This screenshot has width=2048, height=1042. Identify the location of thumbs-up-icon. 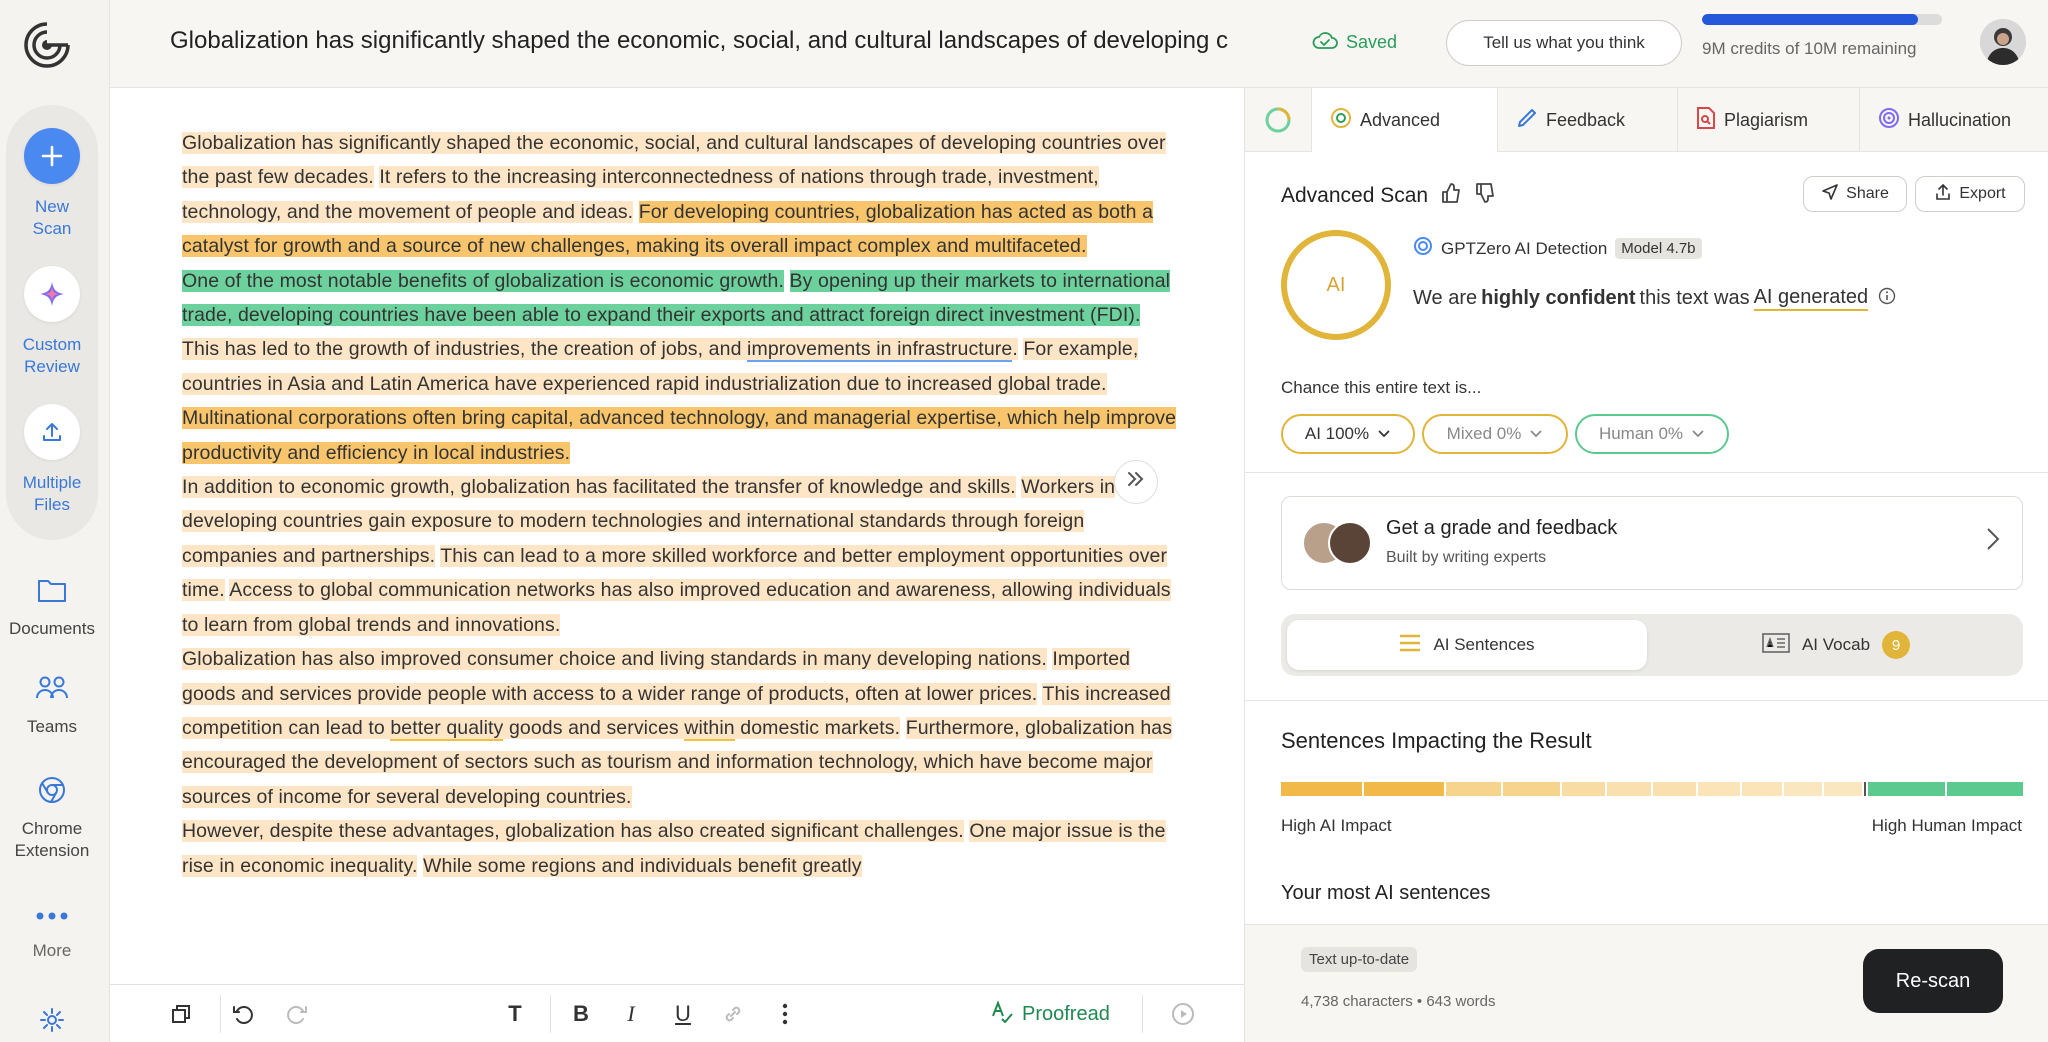
(1451, 196).